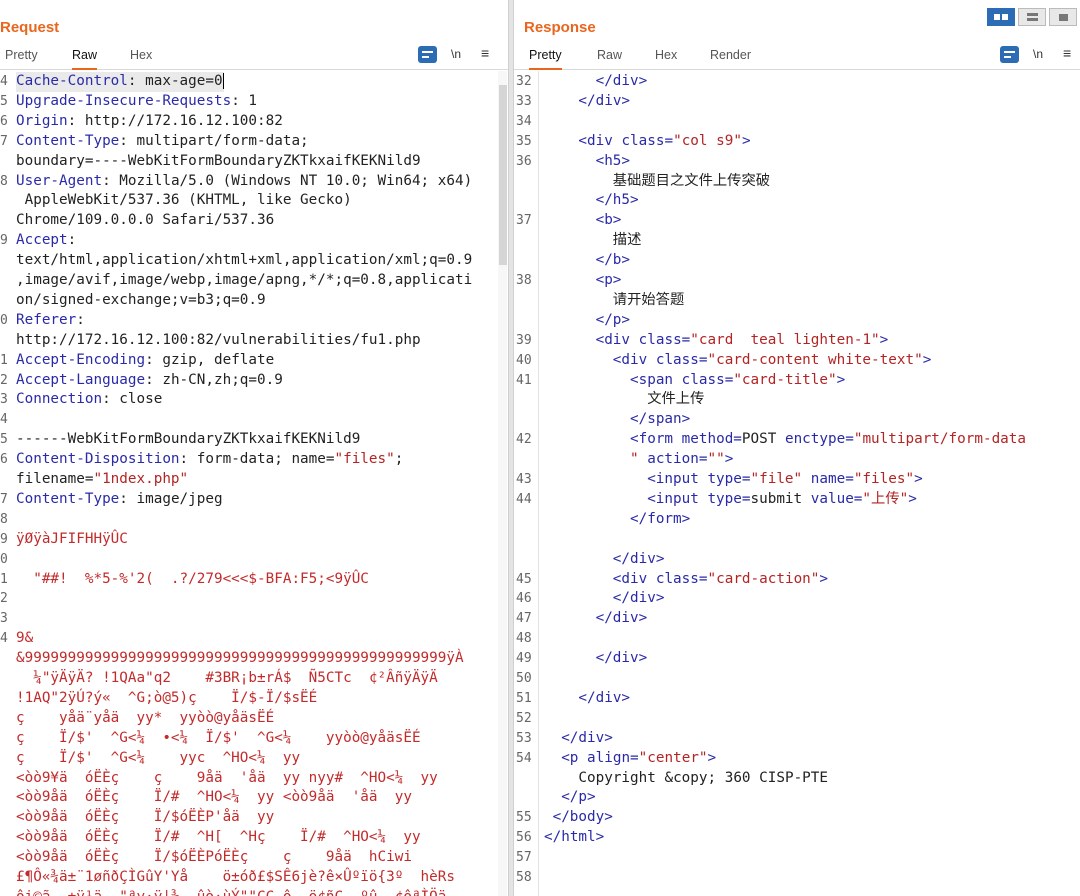 Image resolution: width=1080 pixels, height=896 pixels. Describe the element at coordinates (763, 578) in the screenshot. I see `code-token: "card-action"` at that location.